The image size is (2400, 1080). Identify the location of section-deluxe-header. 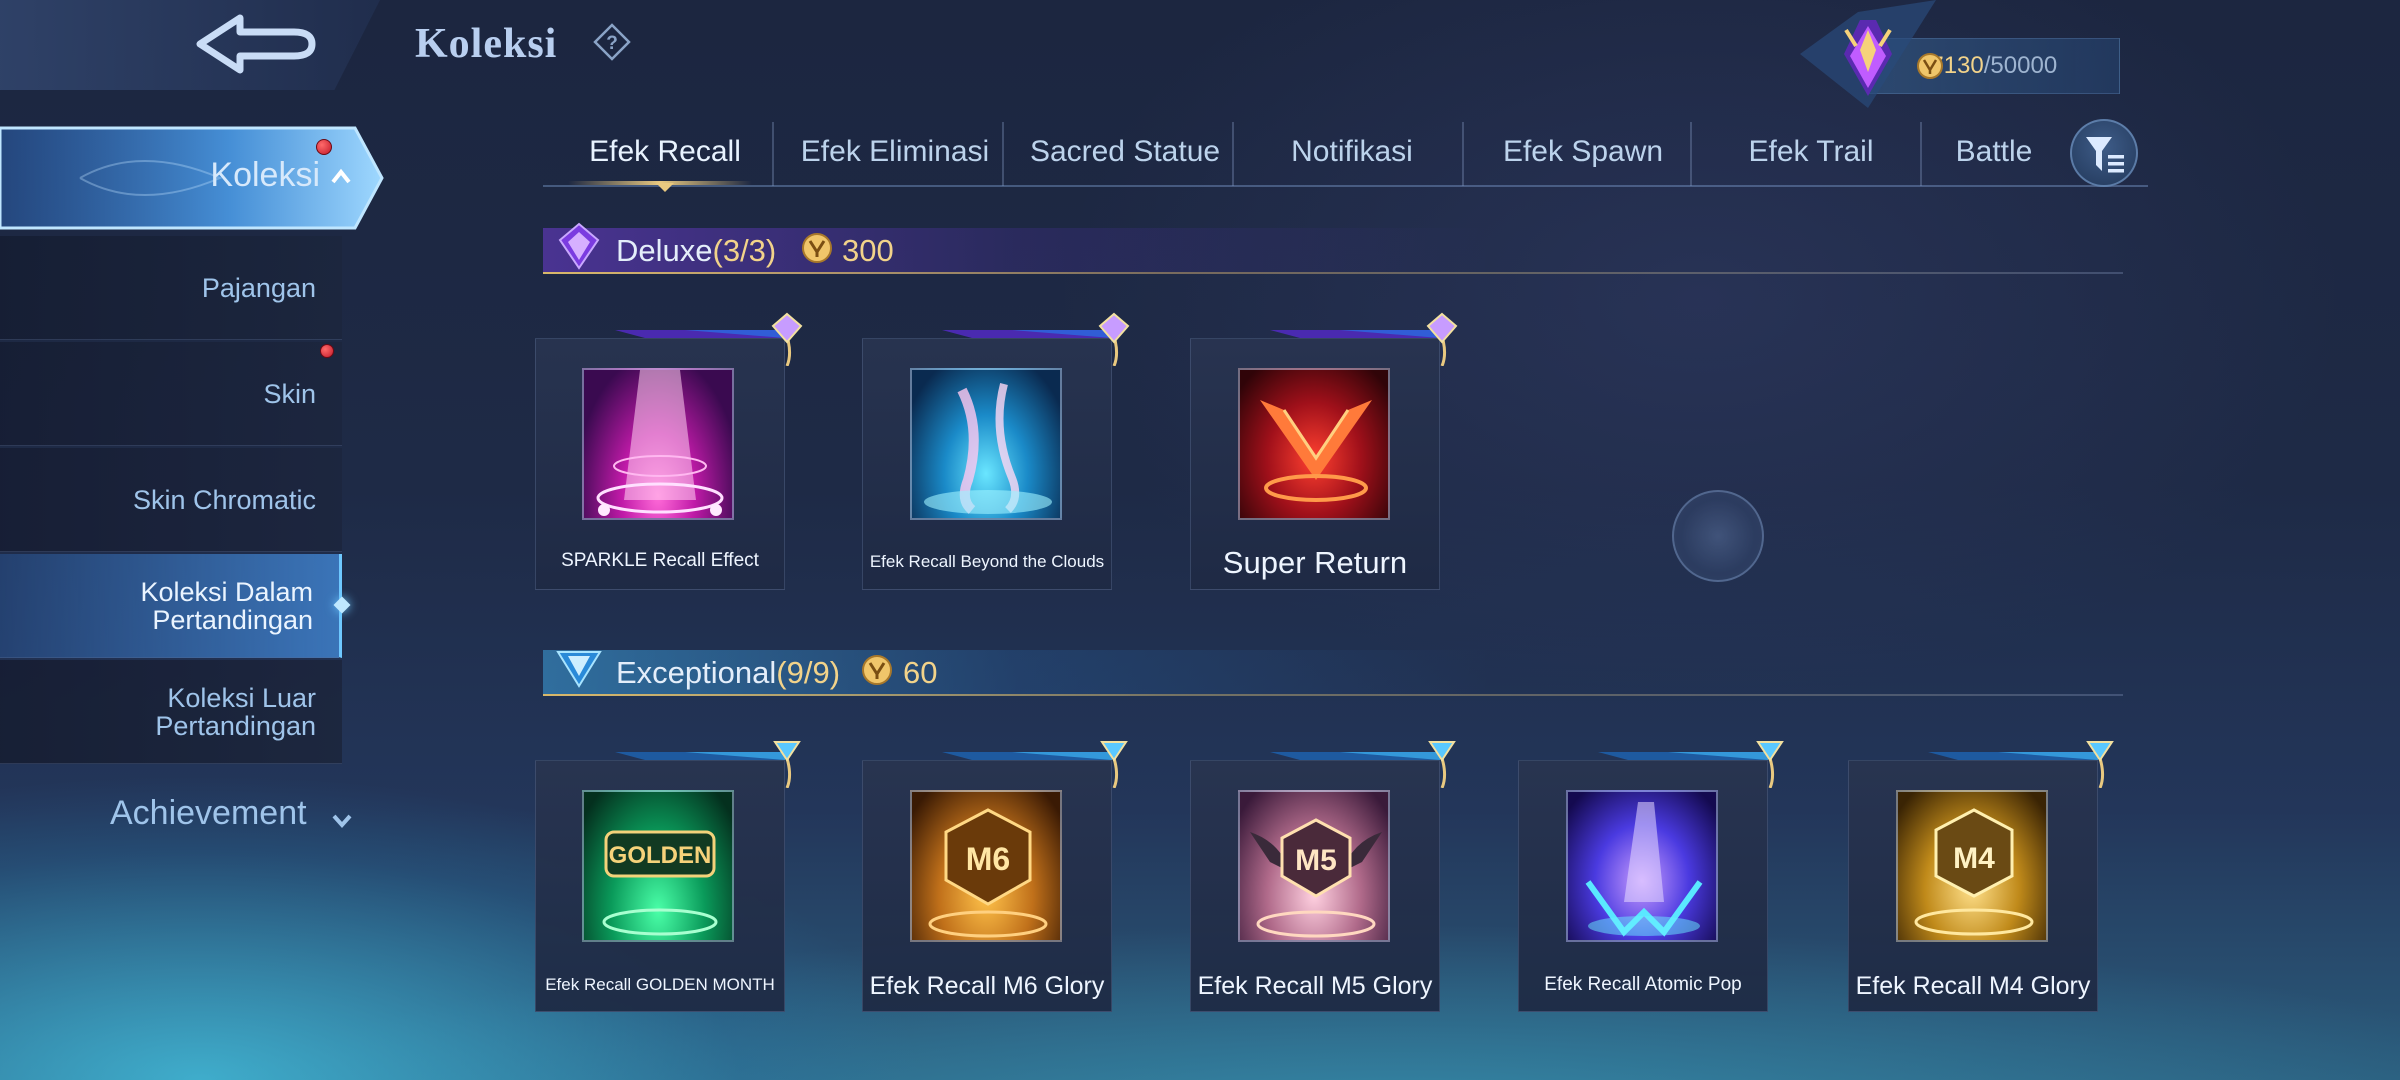
(1333, 251).